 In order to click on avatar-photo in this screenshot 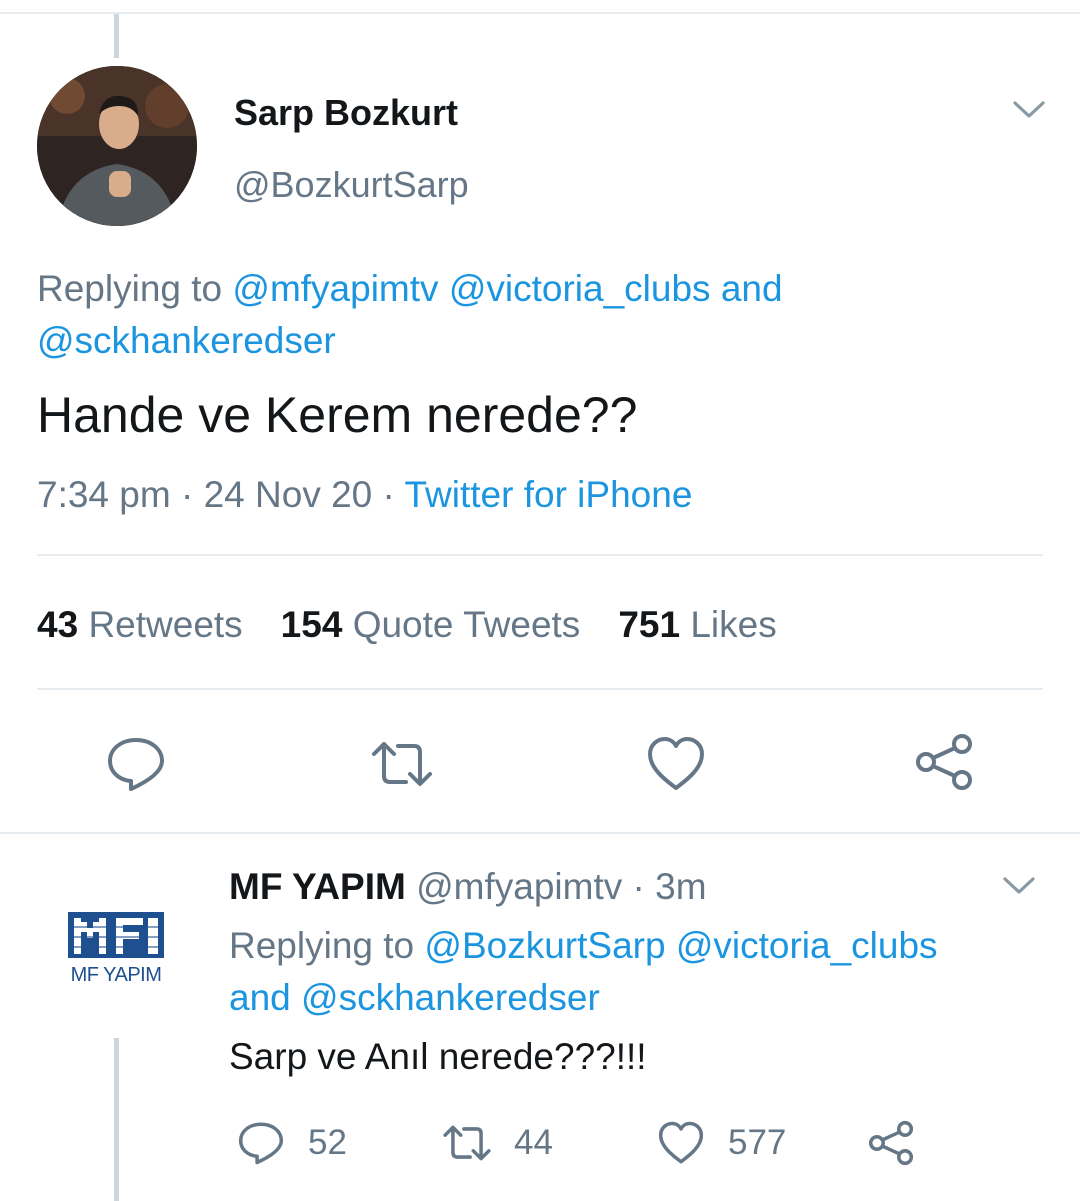, I will do `click(117, 146)`.